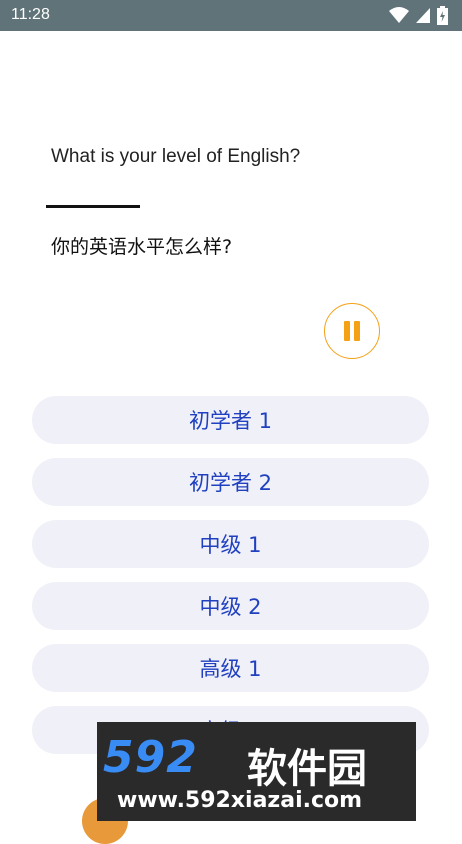 This screenshot has width=462, height=844. What do you see at coordinates (307, 769) in the screenshot?
I see `watermark-brand: 软件园` at bounding box center [307, 769].